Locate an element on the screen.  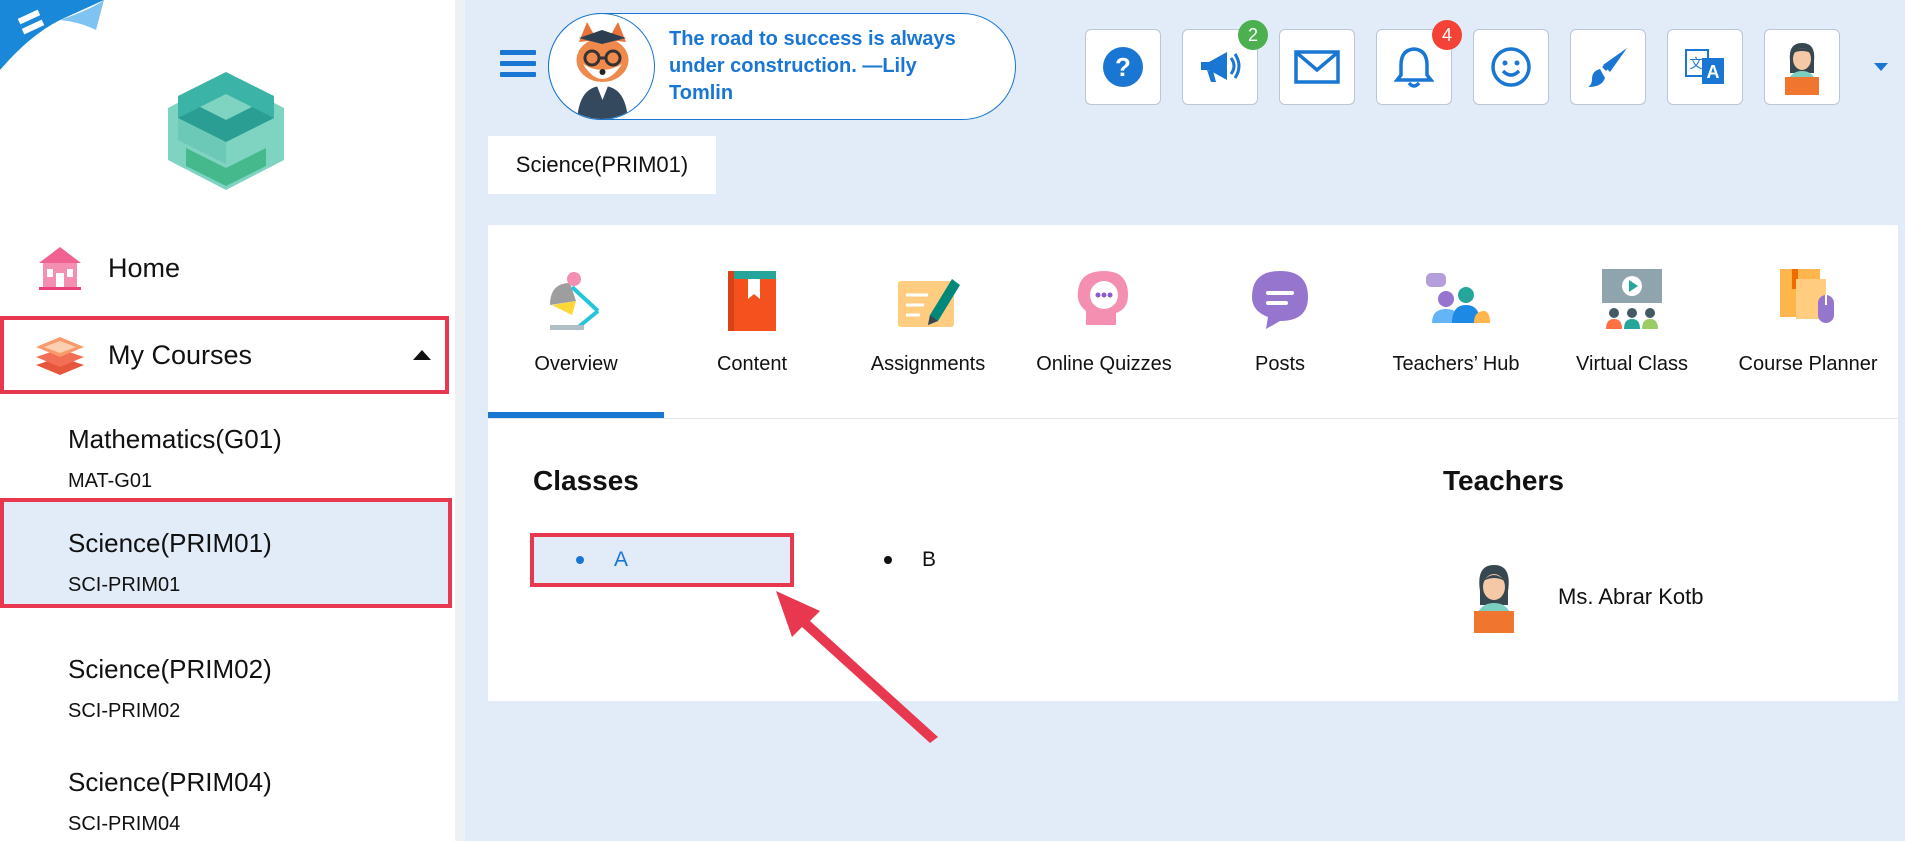
tab-content: Content is located at coordinates (752, 322).